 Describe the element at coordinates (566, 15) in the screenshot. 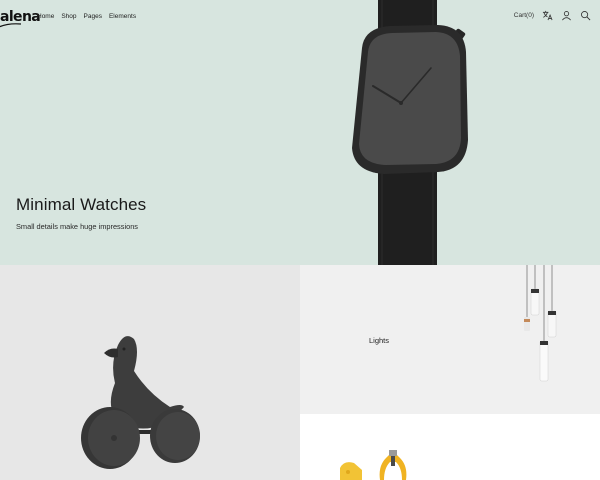

I see `user-icon` at that location.